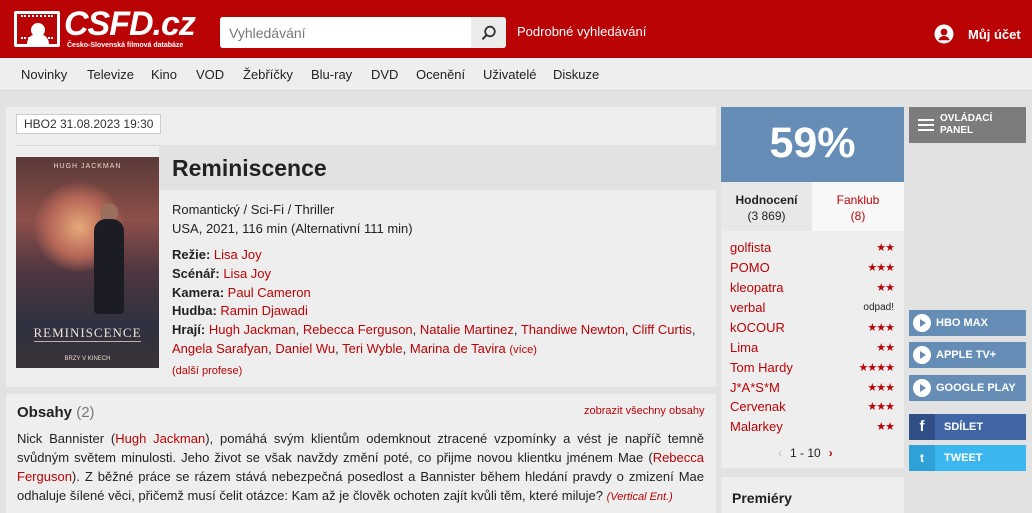 This screenshot has width=1032, height=513. What do you see at coordinates (812, 310) in the screenshot?
I see `rating-row: verbal odpad!` at bounding box center [812, 310].